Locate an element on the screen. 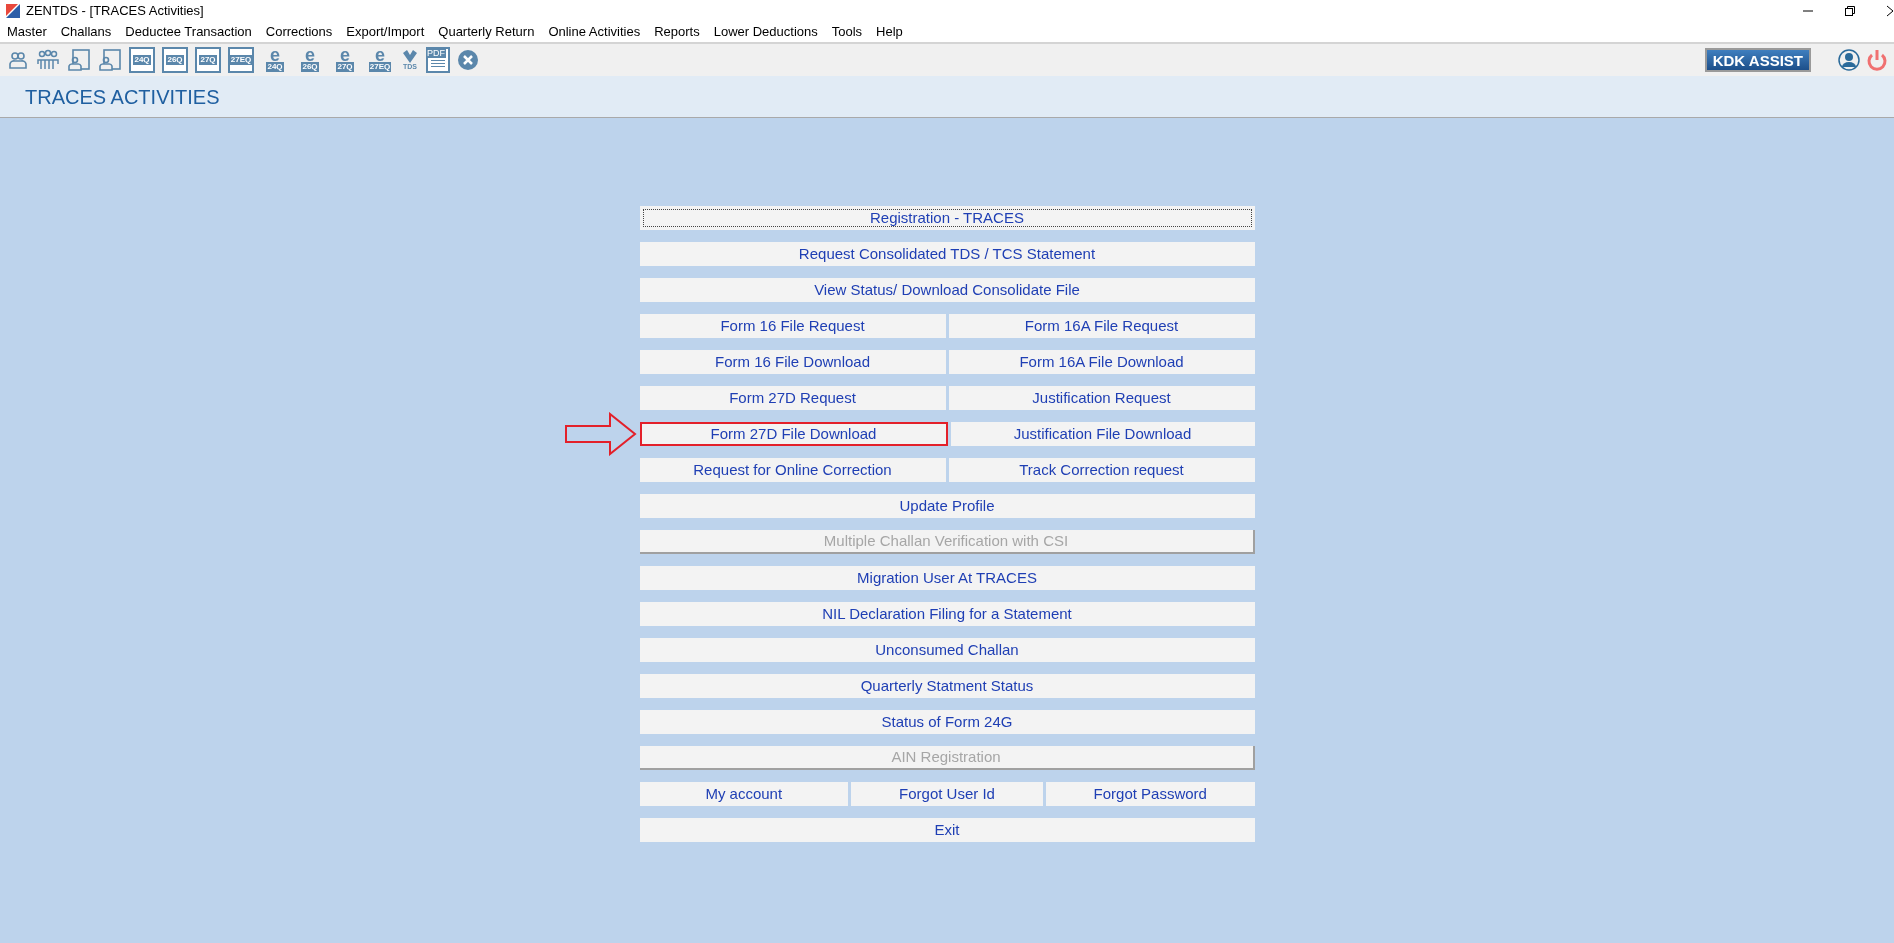 This screenshot has width=1894, height=943. menu-item: Master is located at coordinates (27, 32).